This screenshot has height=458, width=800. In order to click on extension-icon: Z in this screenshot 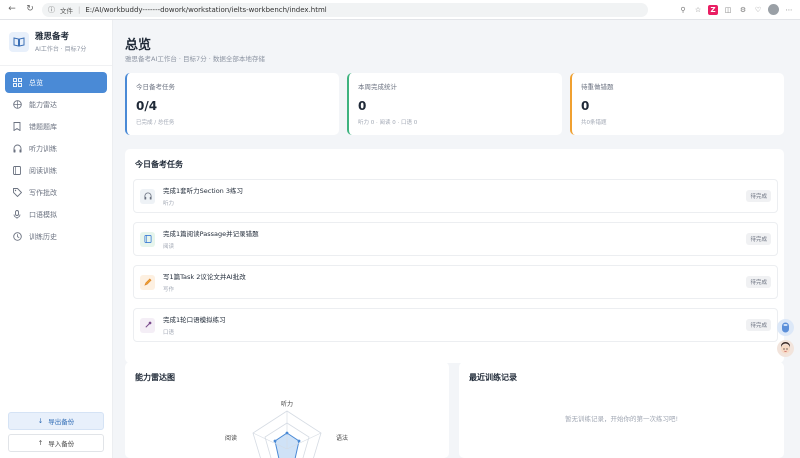, I will do `click(713, 9)`.